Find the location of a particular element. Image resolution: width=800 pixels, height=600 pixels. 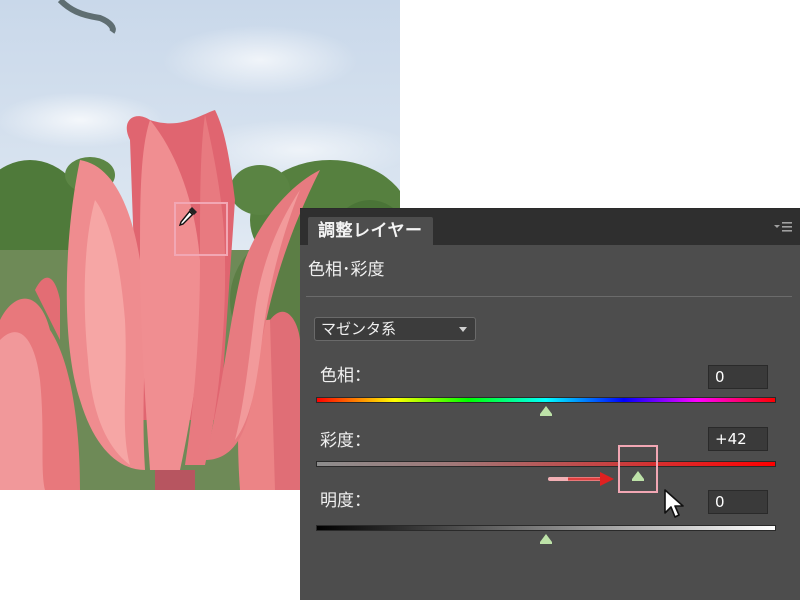

eyedropper-sample-highlight is located at coordinates (201, 229).